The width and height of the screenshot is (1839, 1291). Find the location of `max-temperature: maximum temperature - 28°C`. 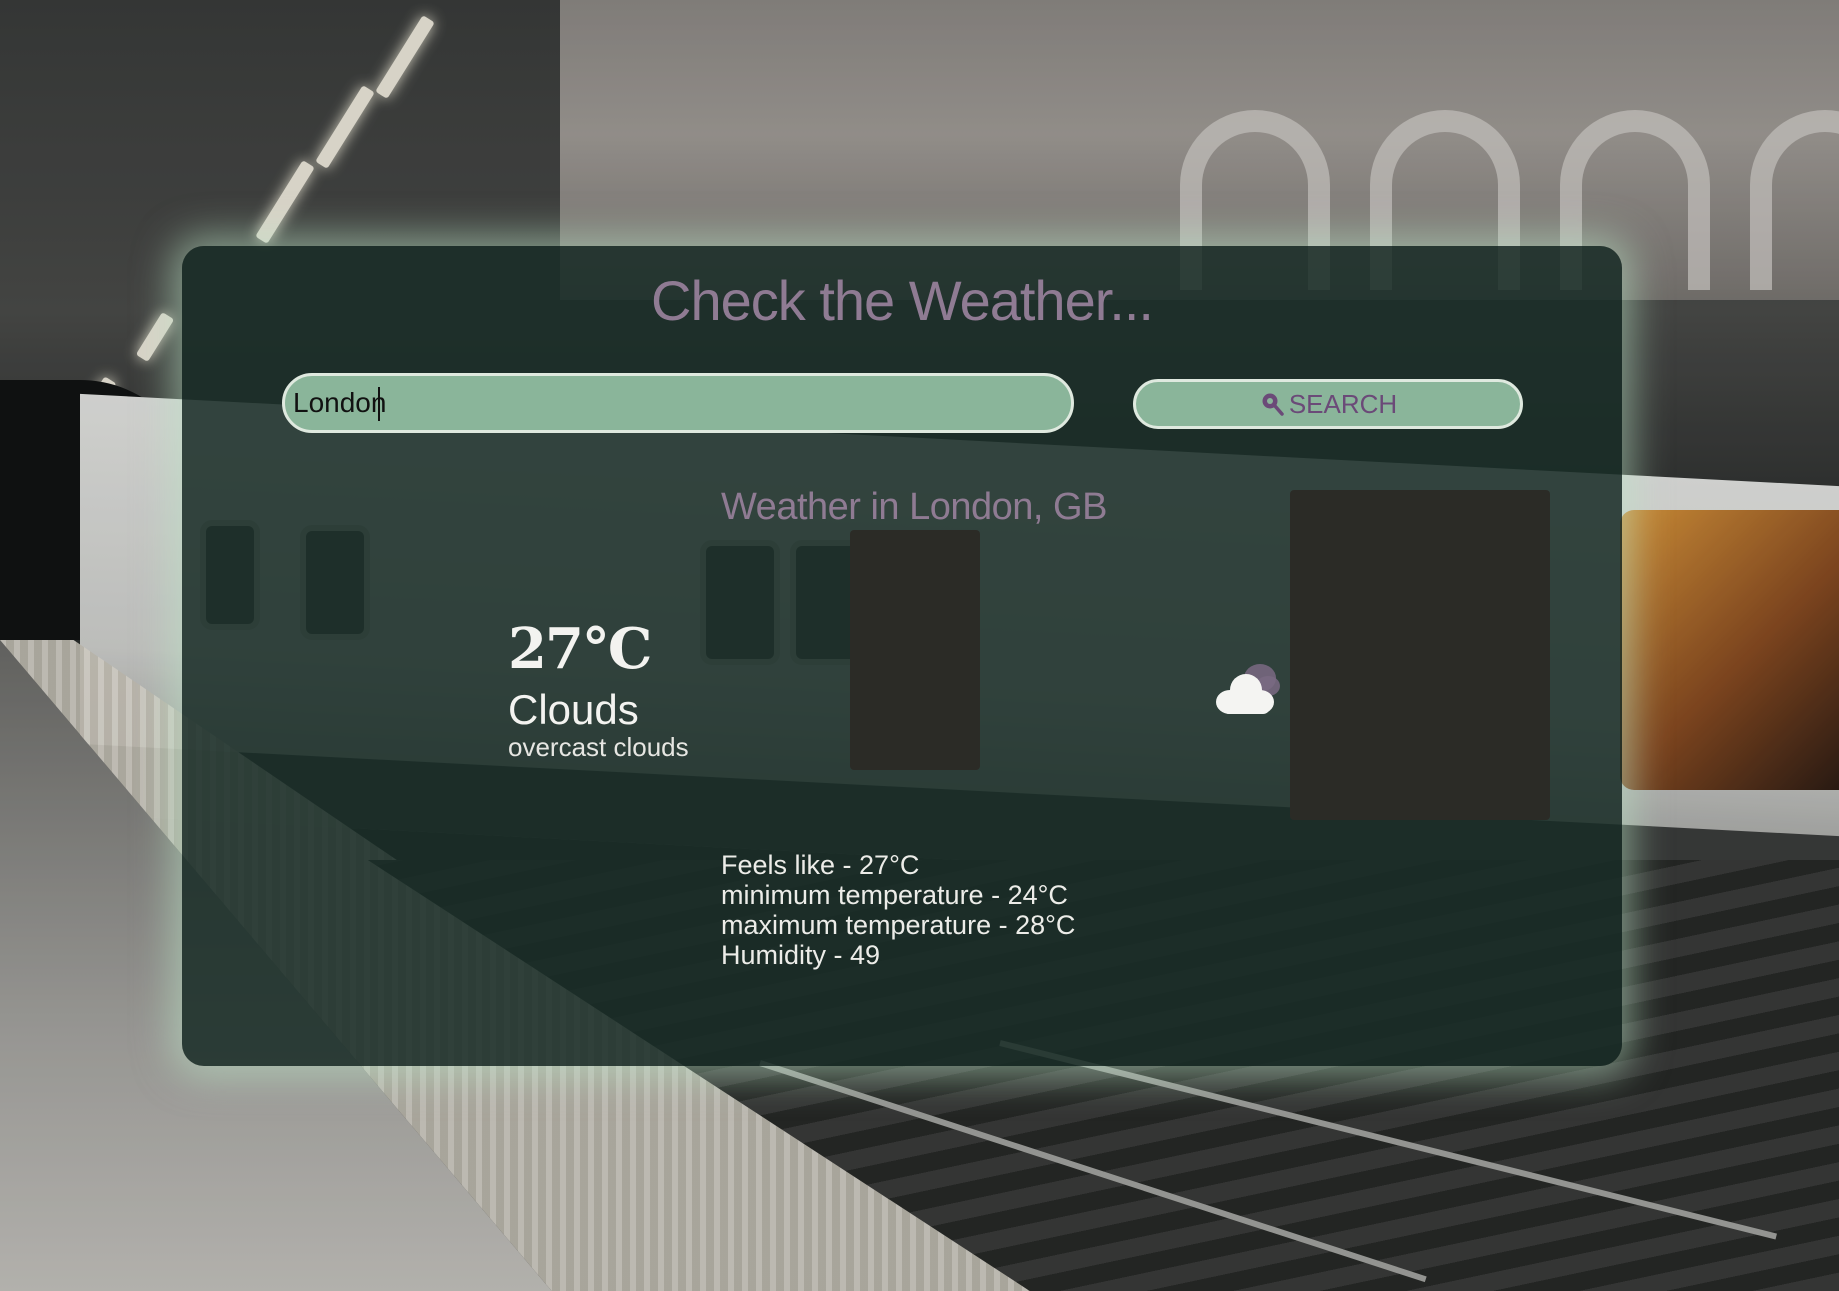

max-temperature: maximum temperature - 28°C is located at coordinates (898, 925).